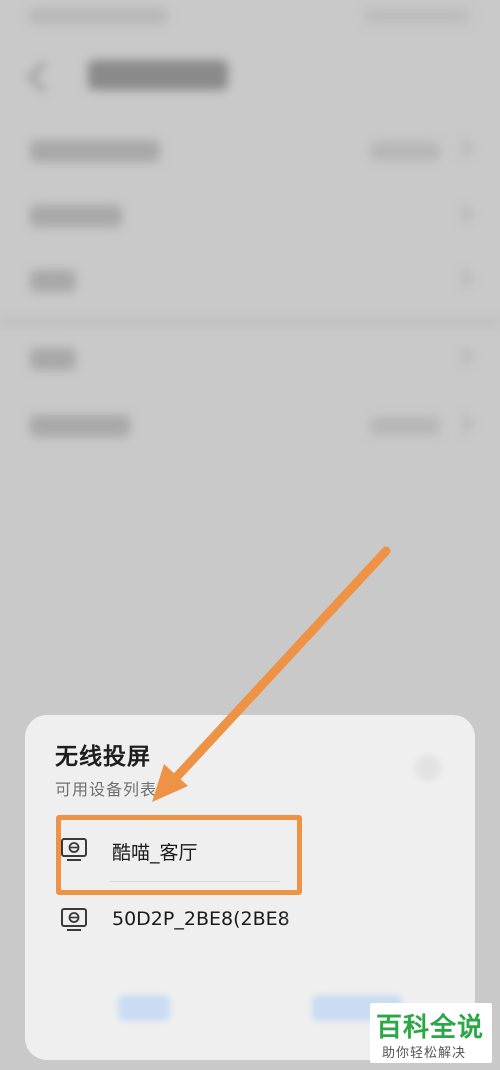  Describe the element at coordinates (201, 919) in the screenshot. I see `device-name: 50D2P_2BE8(2BE8` at that location.